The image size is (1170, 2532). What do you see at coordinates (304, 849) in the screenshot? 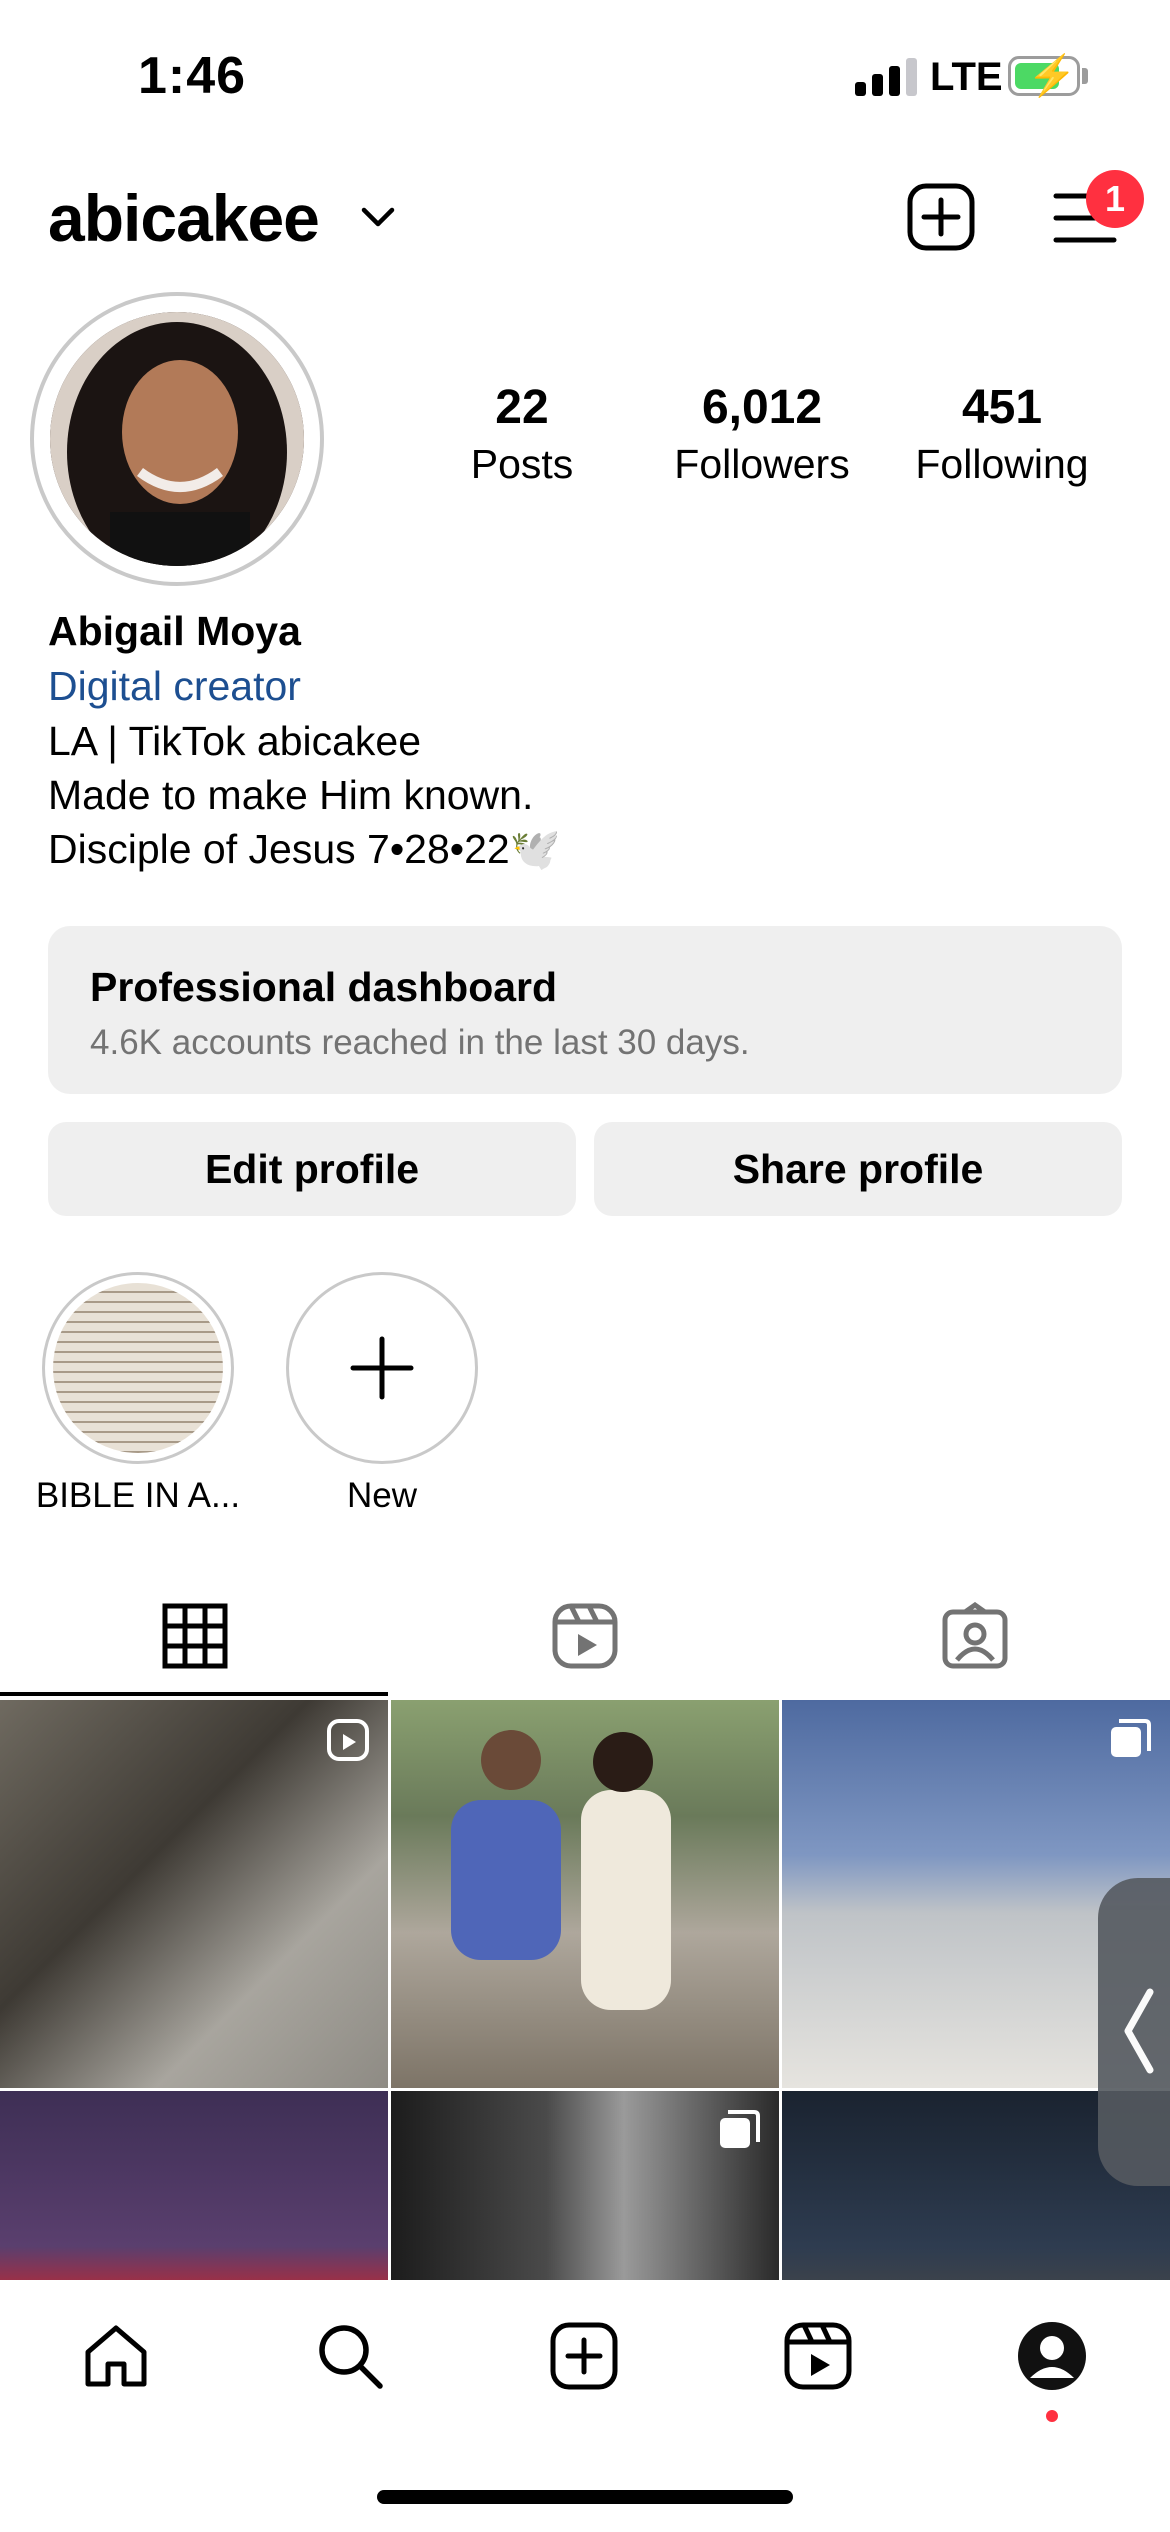
I see `bio-line: Disciple of Jesus 7•28•22🕊️` at bounding box center [304, 849].